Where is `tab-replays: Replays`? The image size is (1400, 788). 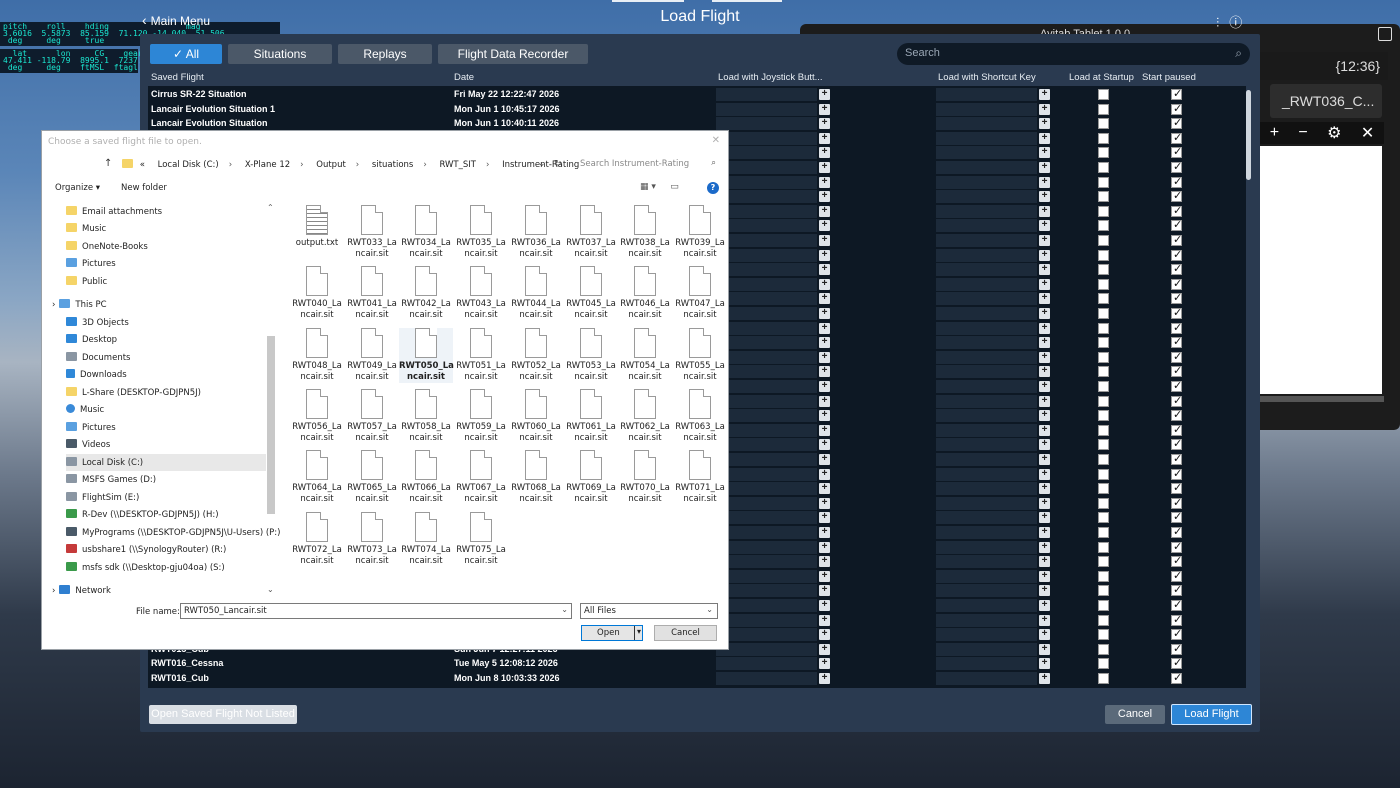
tab-replays: Replays is located at coordinates (385, 54).